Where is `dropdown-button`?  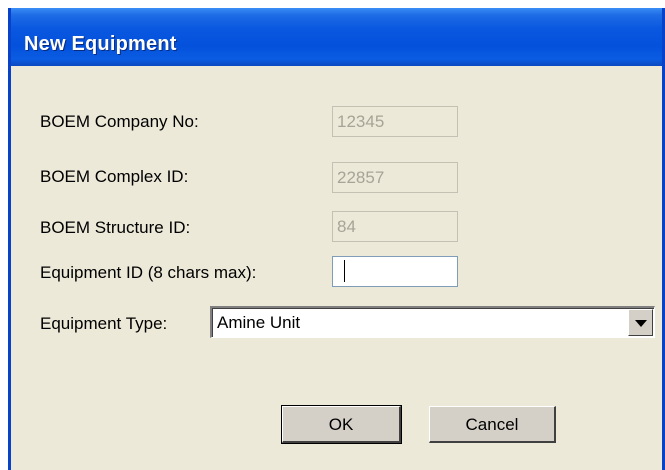 dropdown-button is located at coordinates (640, 322).